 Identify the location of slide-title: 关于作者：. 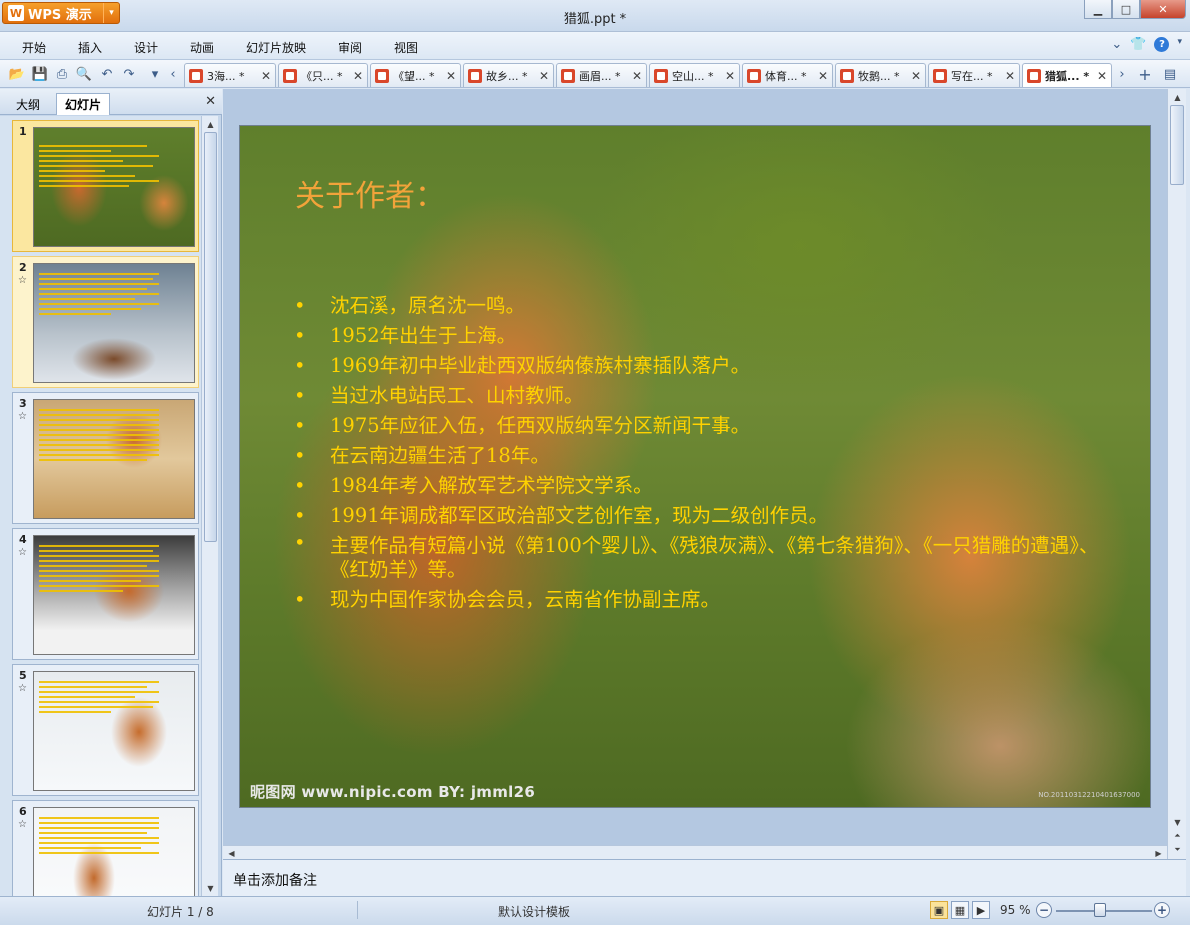
(370, 193).